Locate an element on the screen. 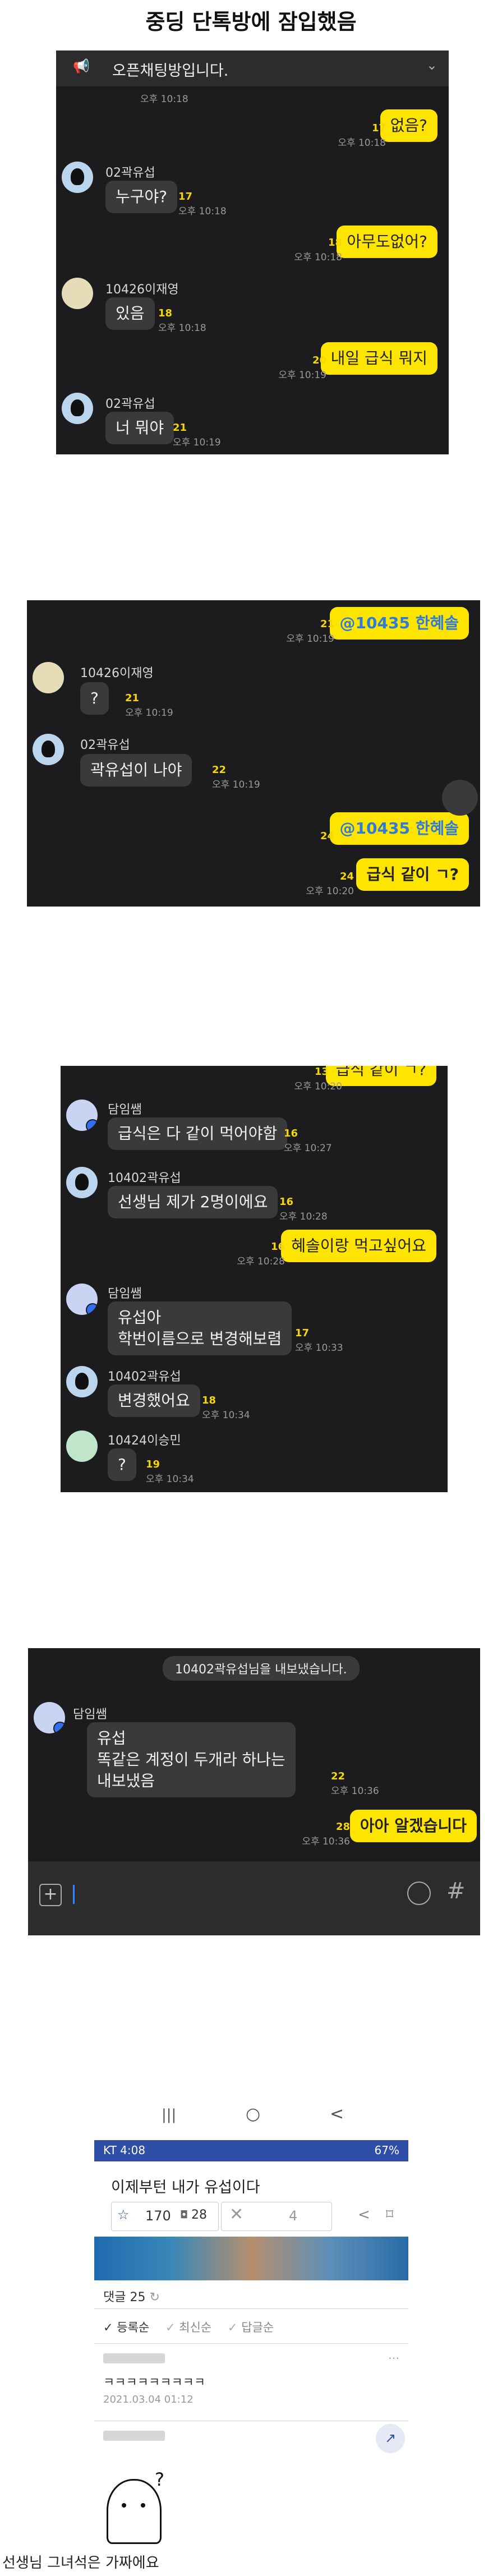 The height and width of the screenshot is (2576, 502). plus-icon: + is located at coordinates (50, 1895).